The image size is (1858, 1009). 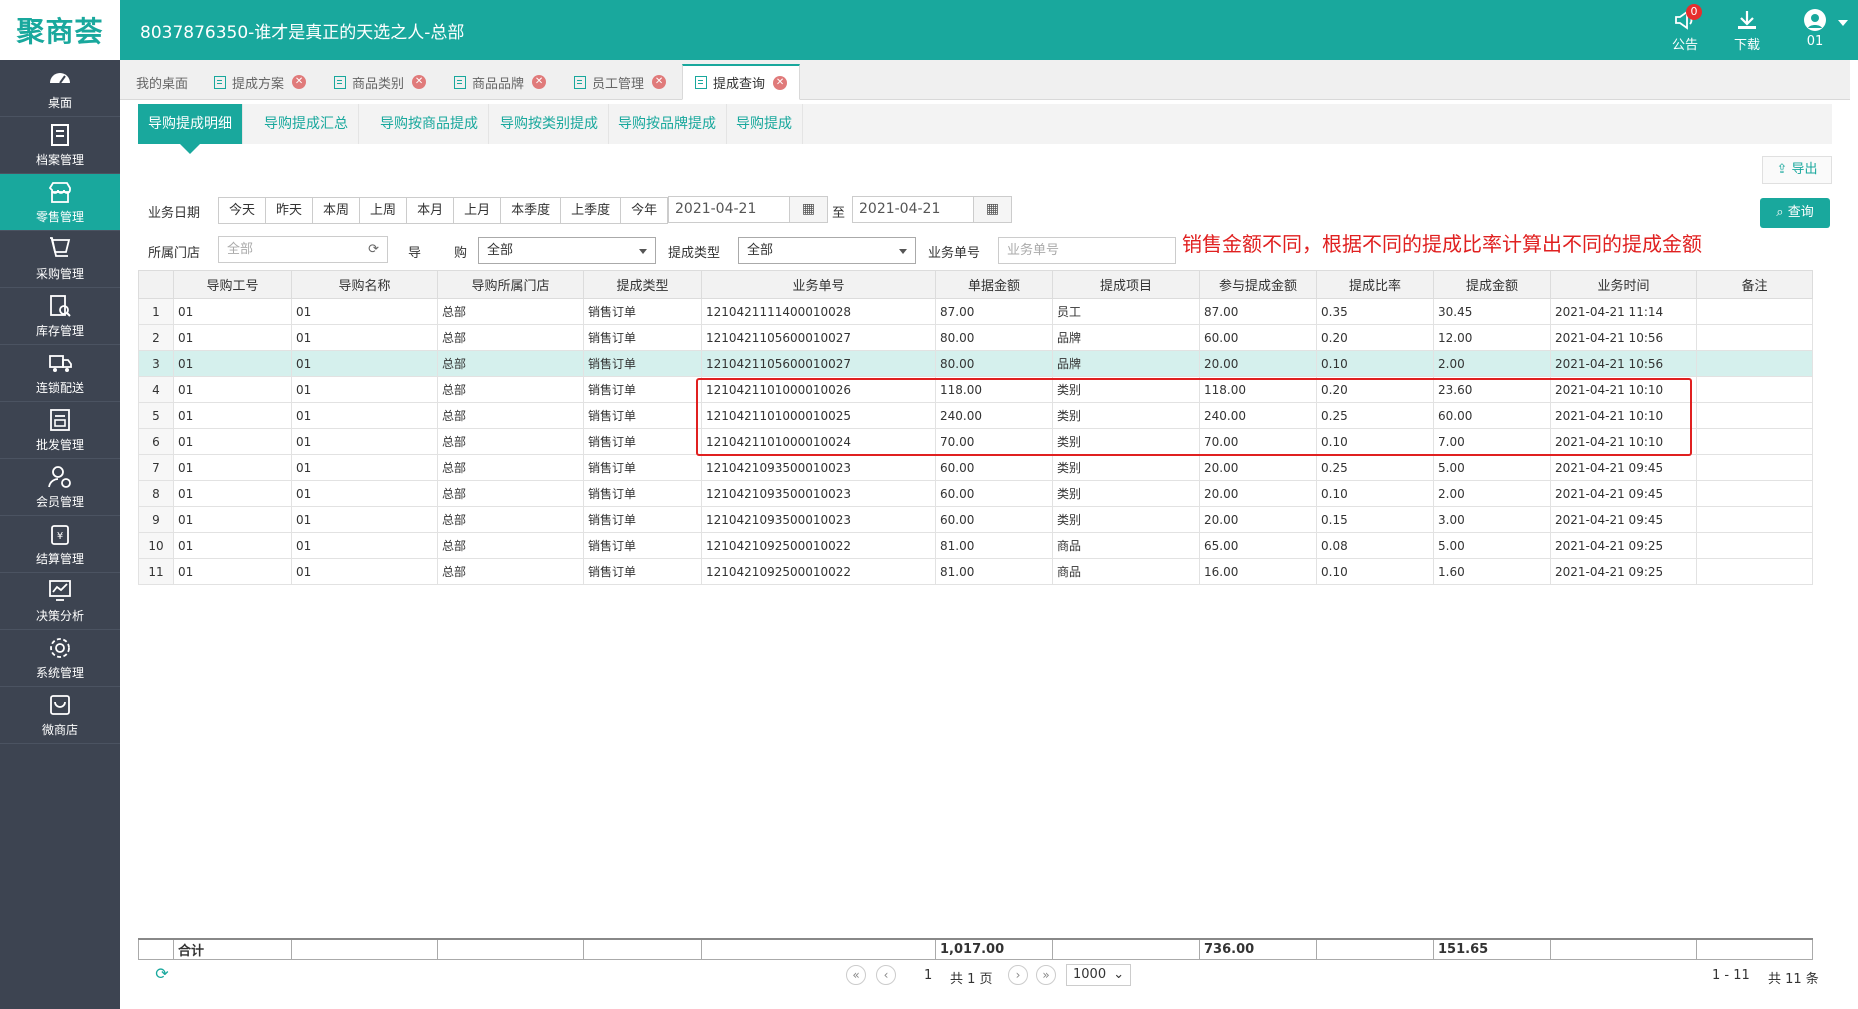 I want to click on date-this-month-button: 本月, so click(x=431, y=210).